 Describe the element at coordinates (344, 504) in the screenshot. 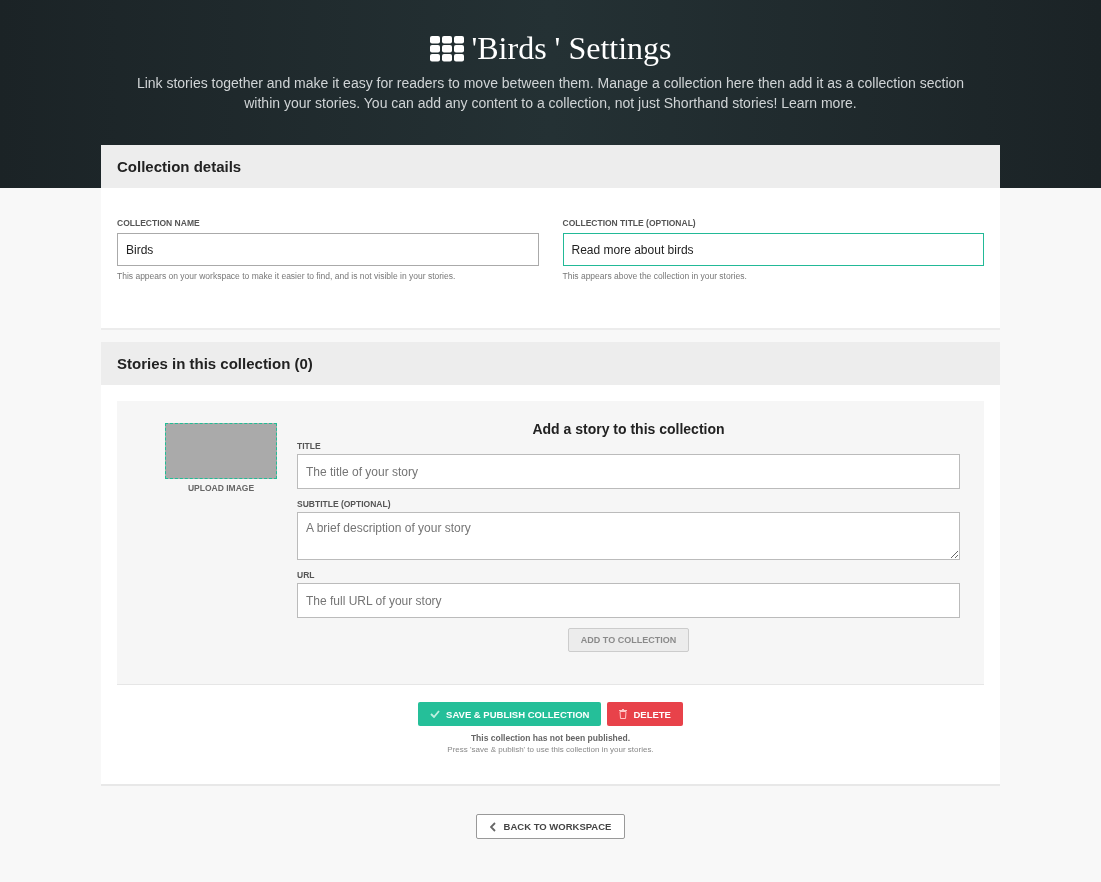

I see `field-label: SUBTITLE (OPTIONAL)` at that location.